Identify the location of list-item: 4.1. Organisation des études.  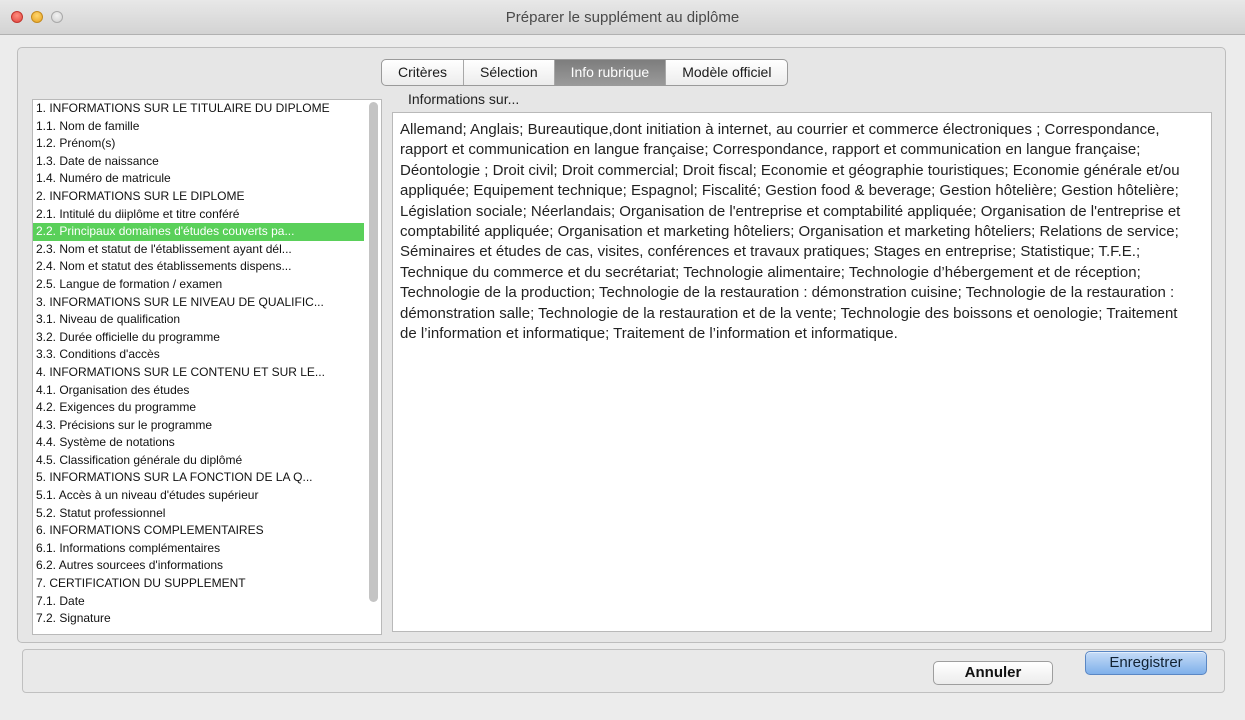
(198, 391).